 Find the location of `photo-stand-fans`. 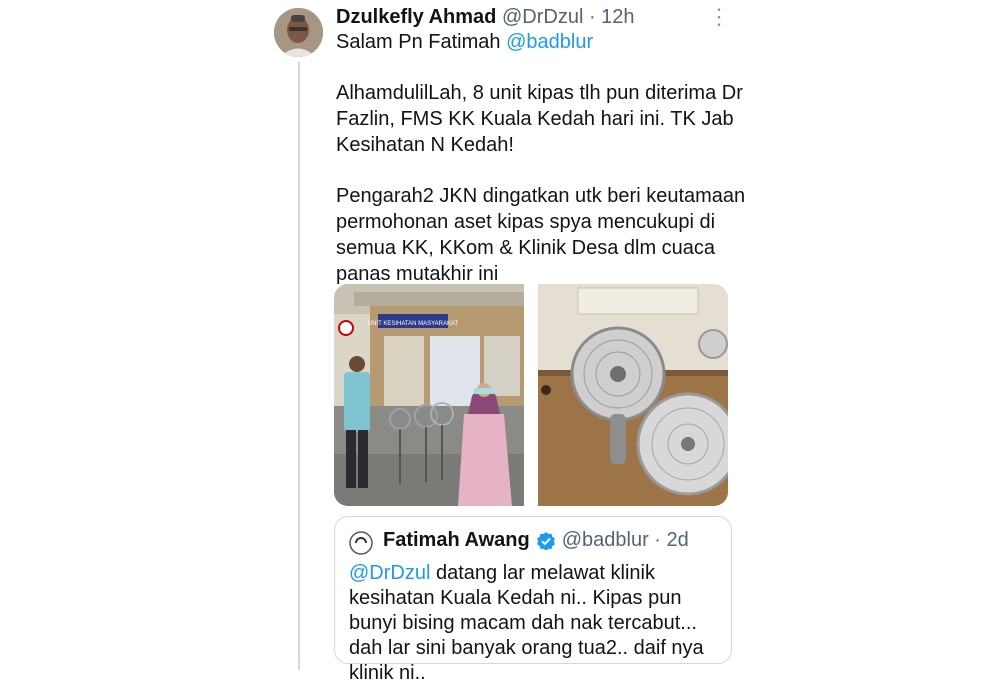

photo-stand-fans is located at coordinates (633, 395).